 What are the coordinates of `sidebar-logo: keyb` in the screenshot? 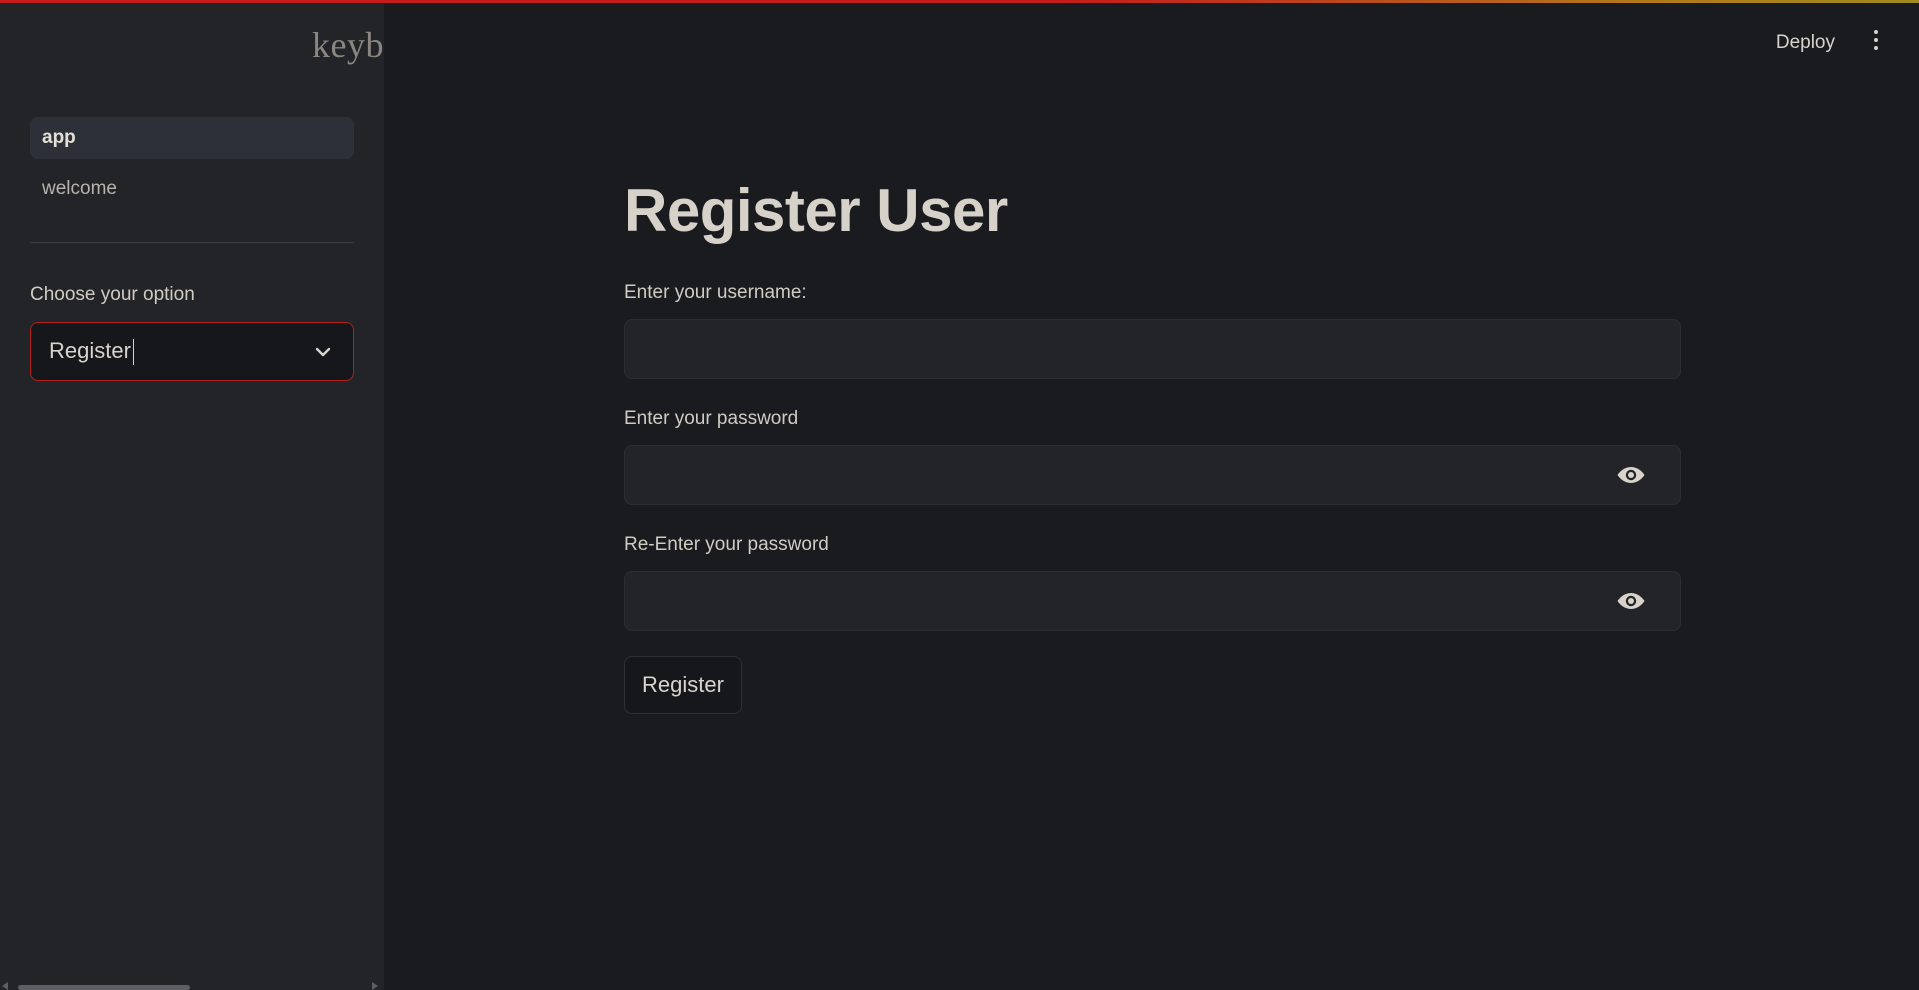 It's located at (348, 45).